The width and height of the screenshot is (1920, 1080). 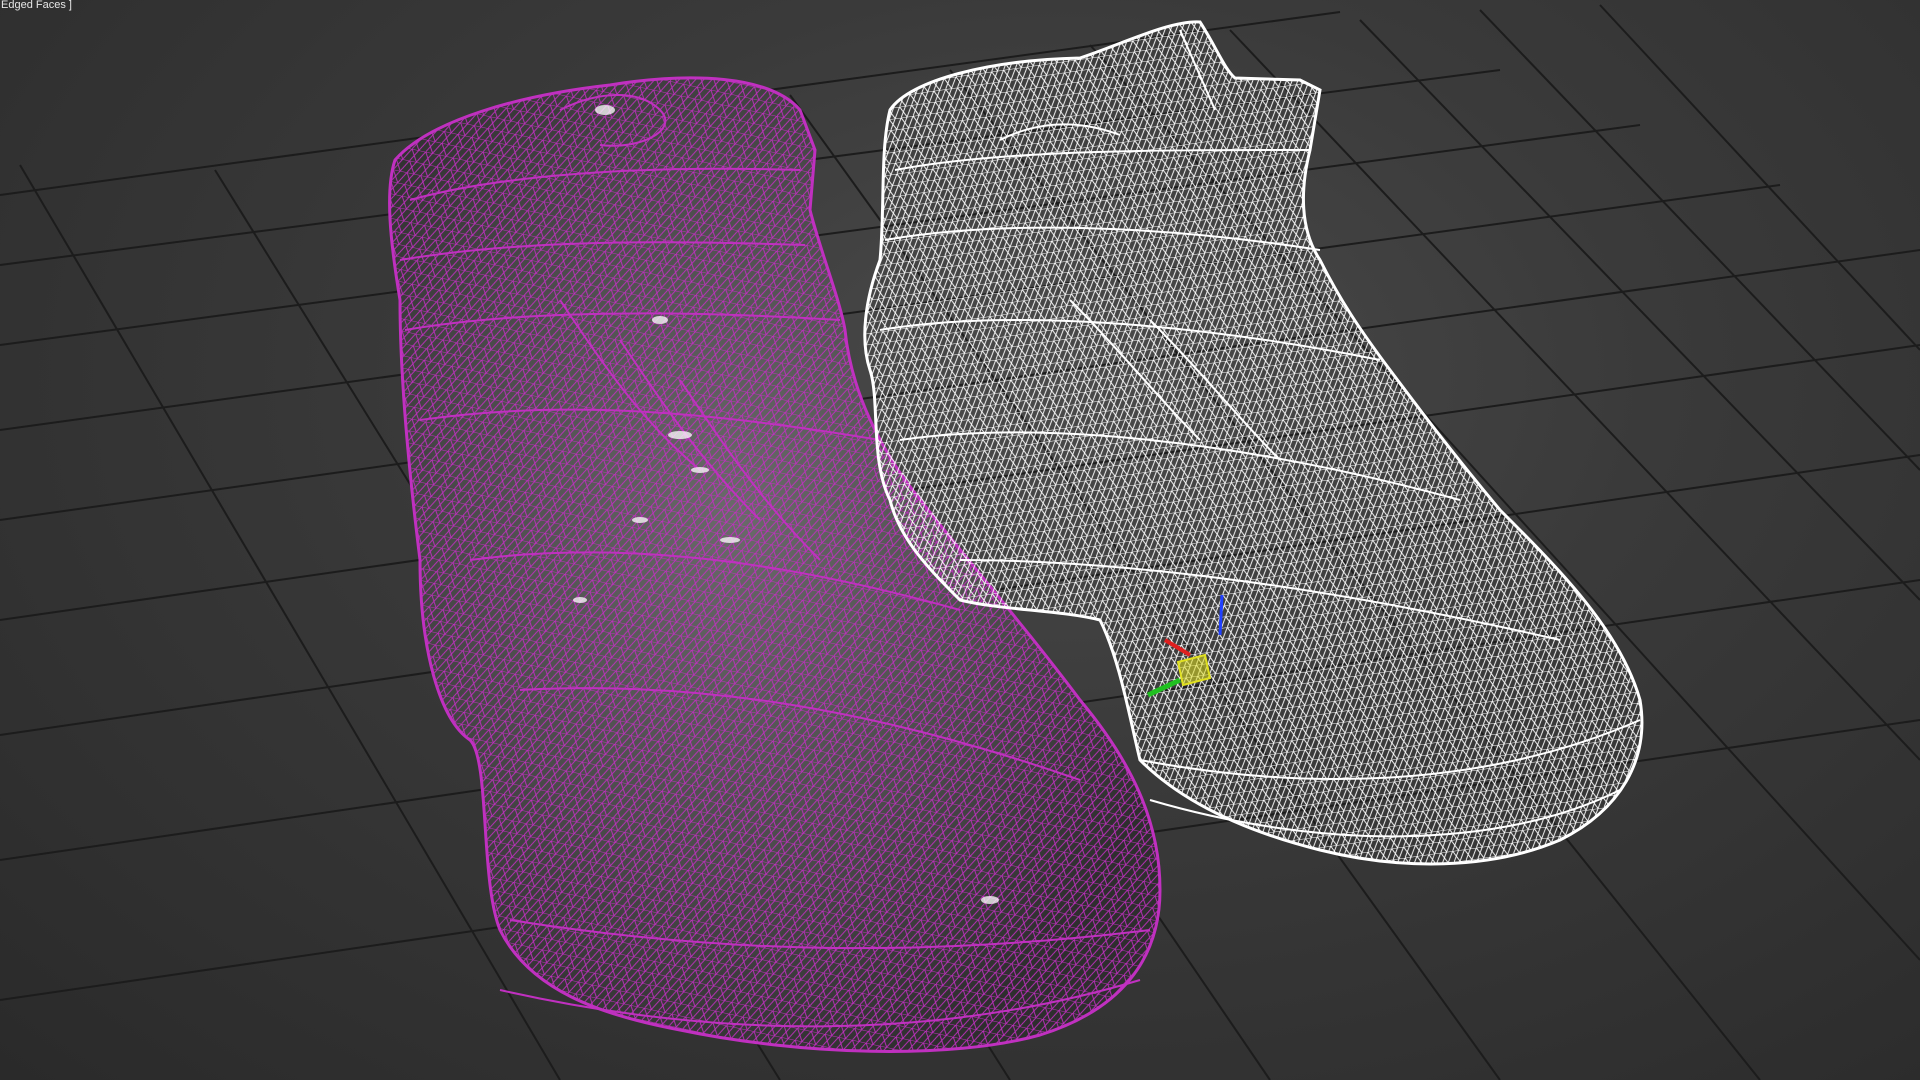 What do you see at coordinates (36, 5) in the screenshot?
I see `viewport-shading-label: Edged Faces ]` at bounding box center [36, 5].